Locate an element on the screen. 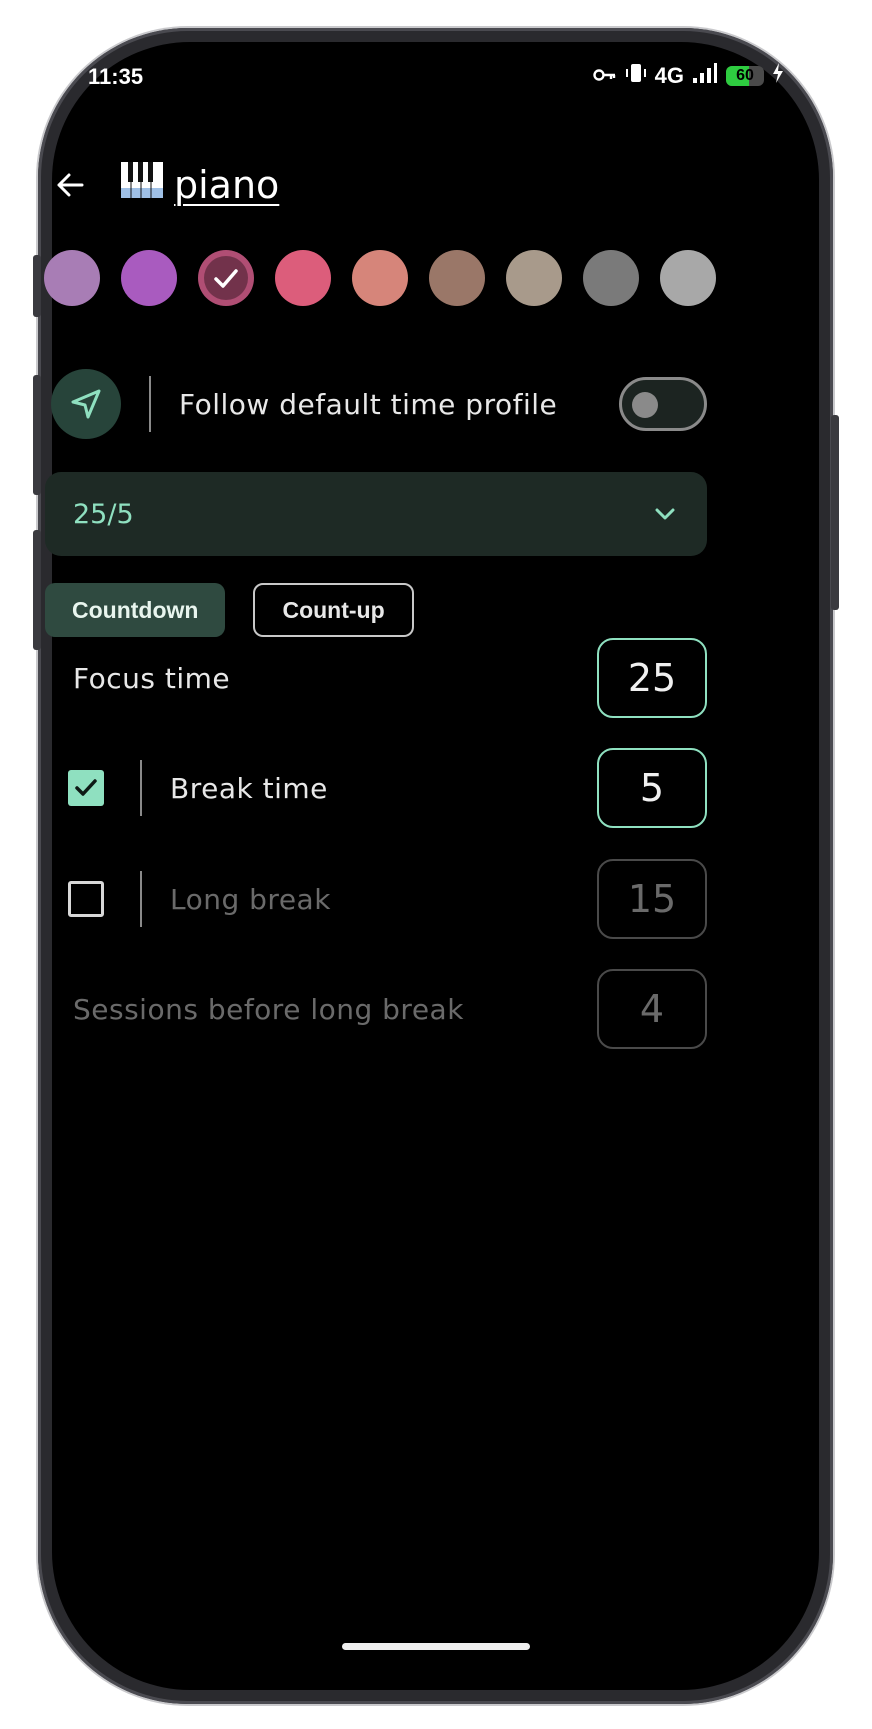  time-profile-dropdown: 25/5 is located at coordinates (376, 514).